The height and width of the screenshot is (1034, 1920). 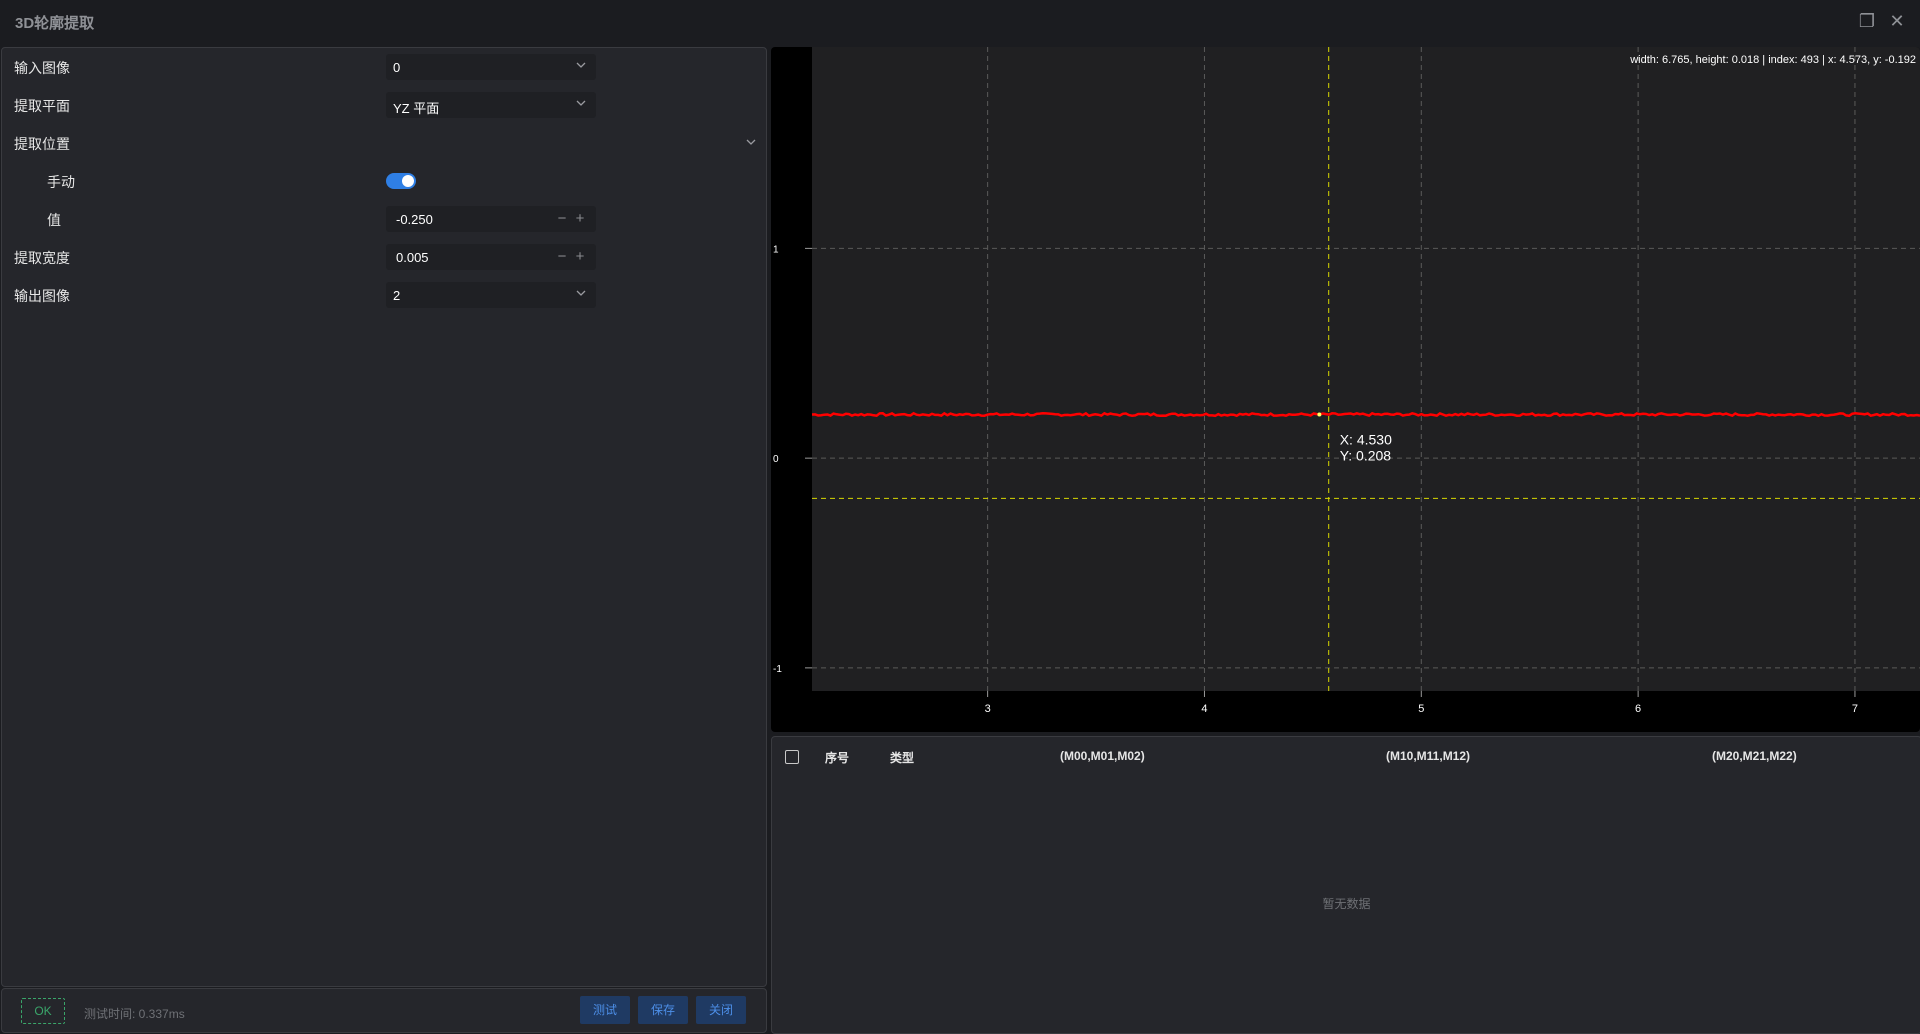 I want to click on title-bar: 3D轮廓提取 ❐ ✕, so click(x=960, y=22).